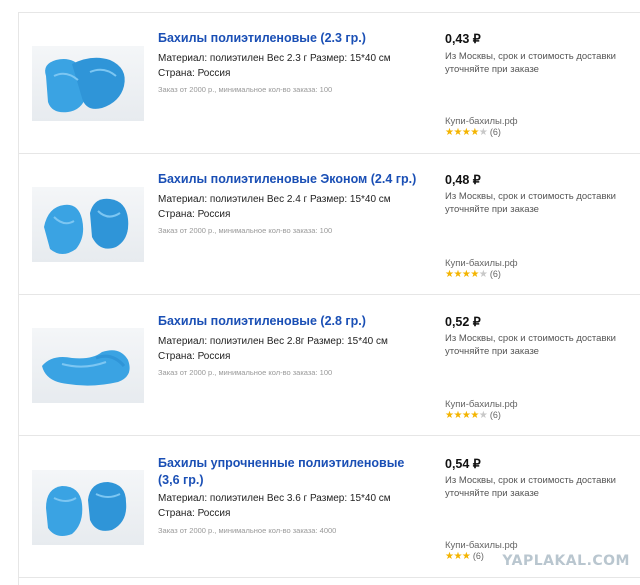  Describe the element at coordinates (463, 180) in the screenshot. I see `product-price: 0,48 ₽` at that location.